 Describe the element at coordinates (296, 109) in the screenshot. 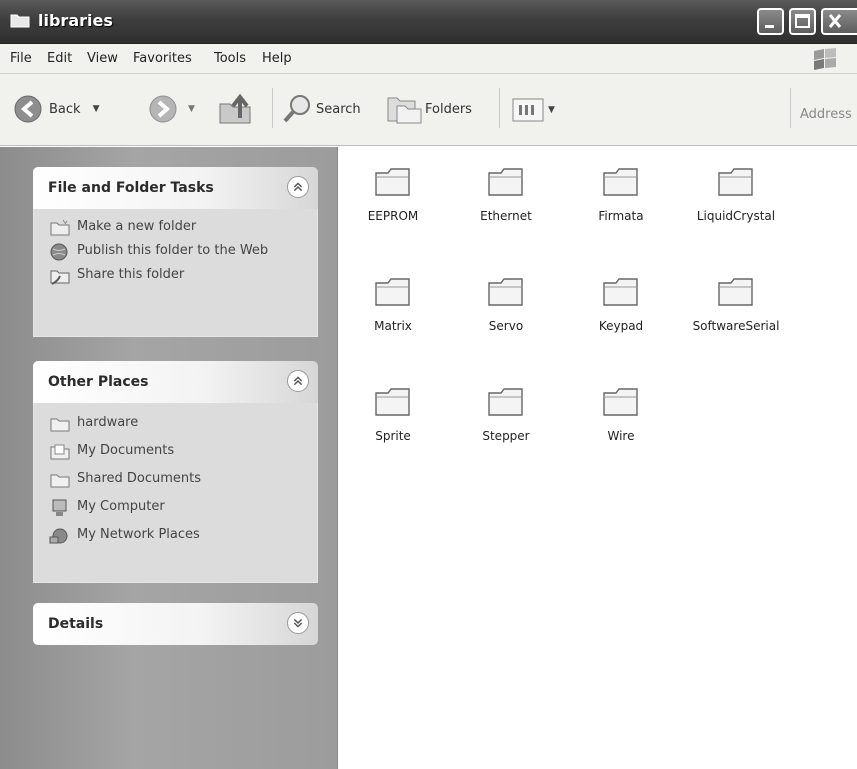

I see `search-icon` at that location.